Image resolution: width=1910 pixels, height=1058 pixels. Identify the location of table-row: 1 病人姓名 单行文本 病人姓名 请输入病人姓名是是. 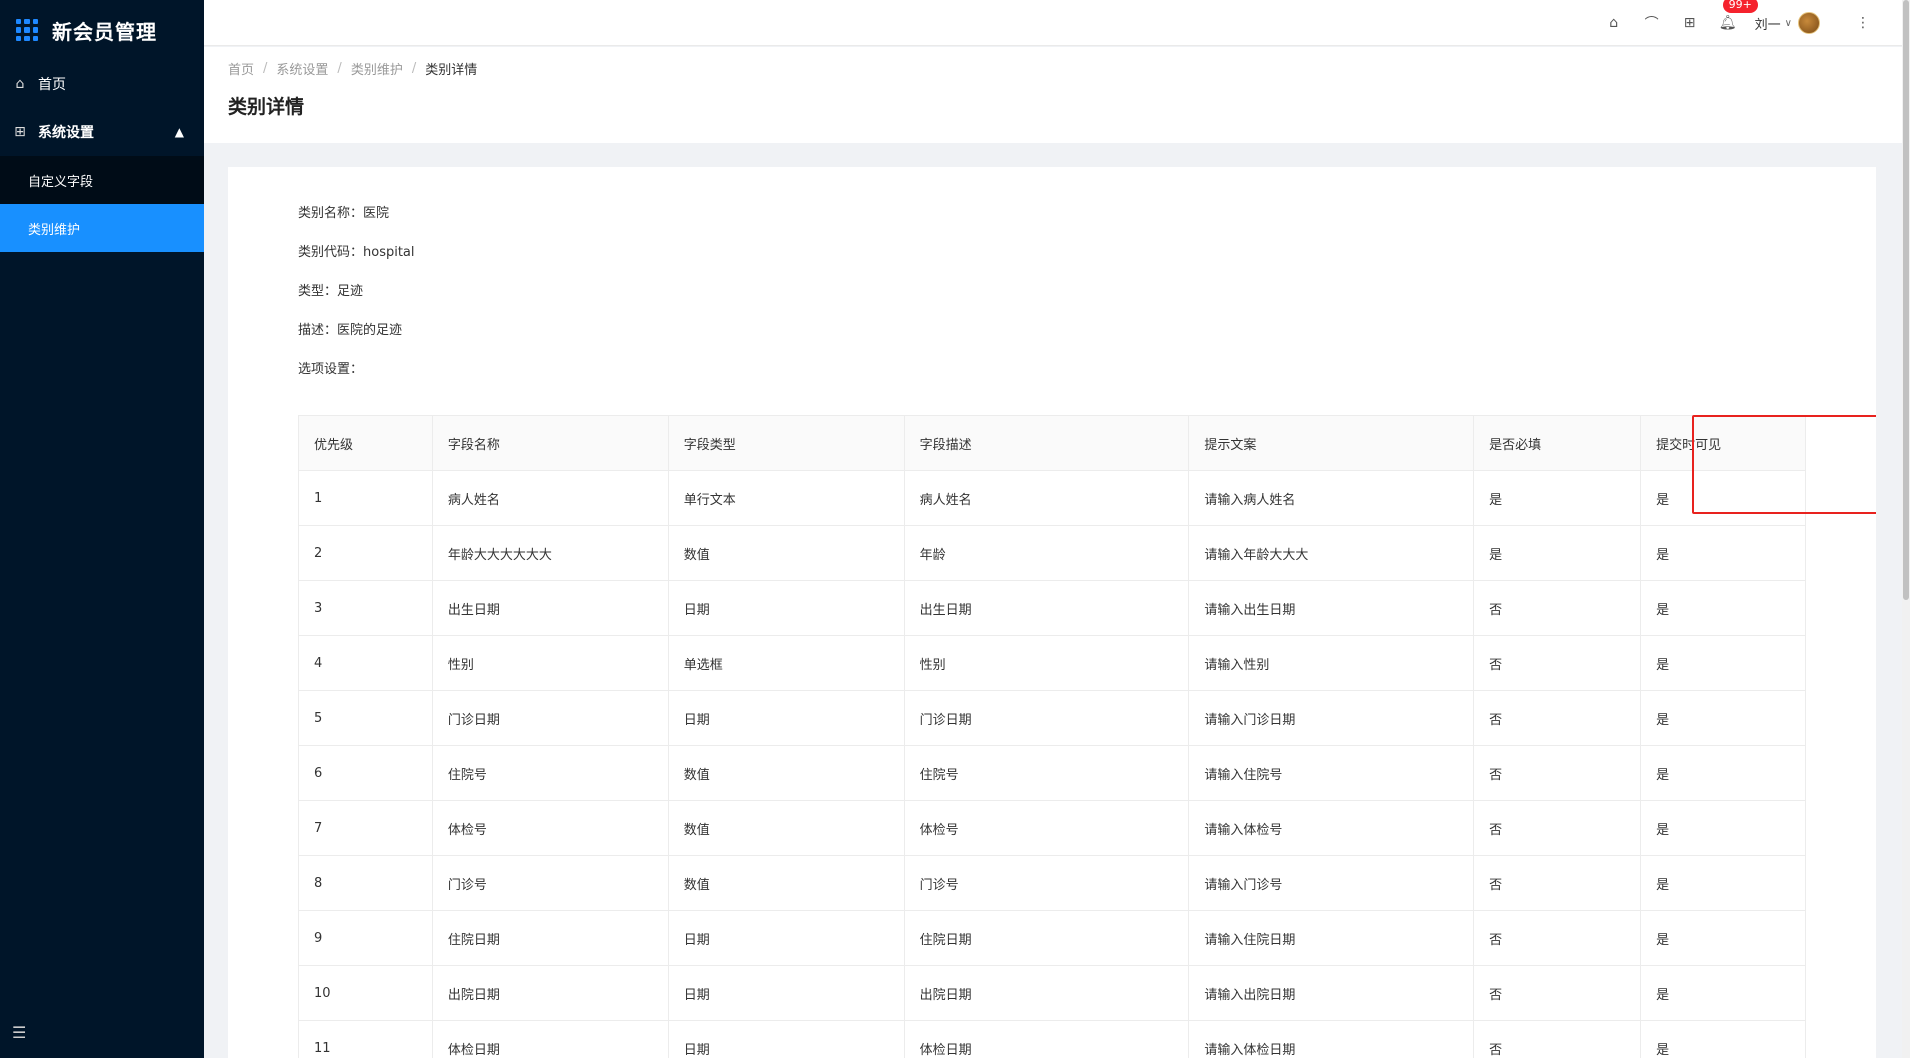
(1052, 498).